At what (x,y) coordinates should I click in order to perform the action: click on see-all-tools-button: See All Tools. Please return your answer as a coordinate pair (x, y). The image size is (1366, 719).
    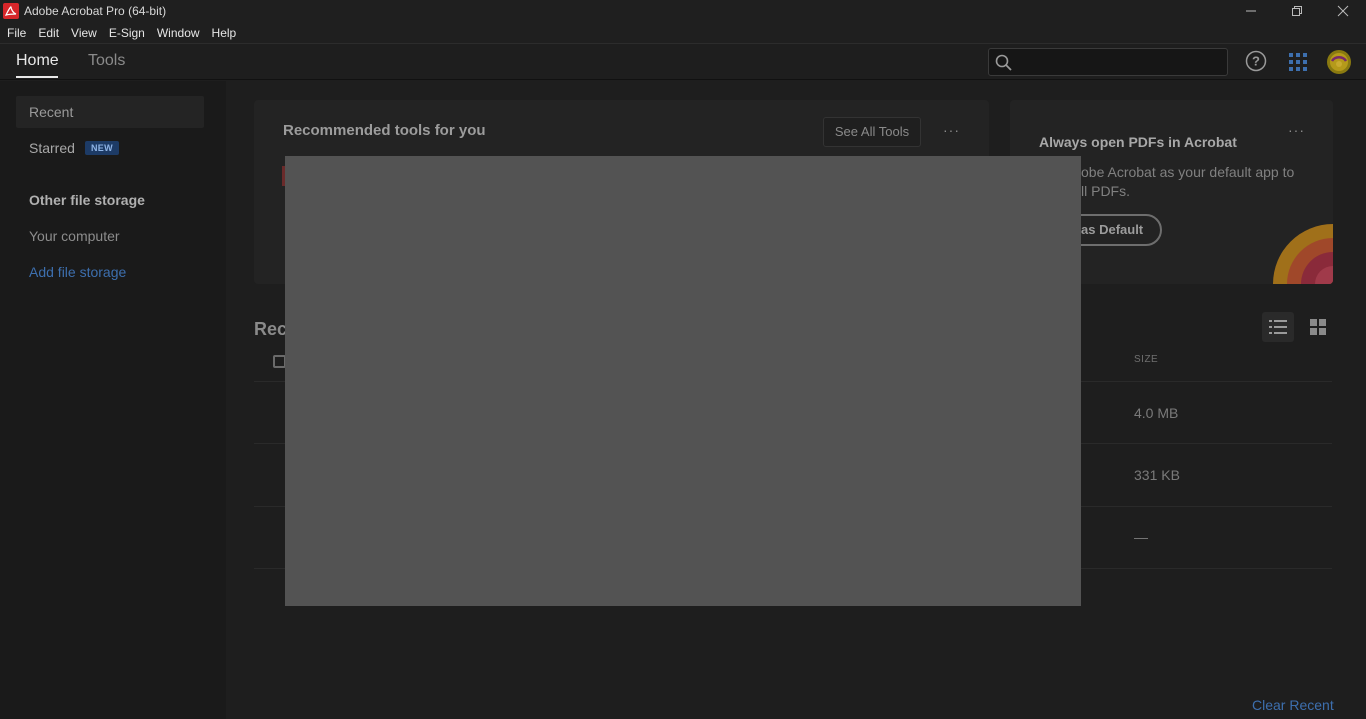
    Looking at the image, I should click on (872, 132).